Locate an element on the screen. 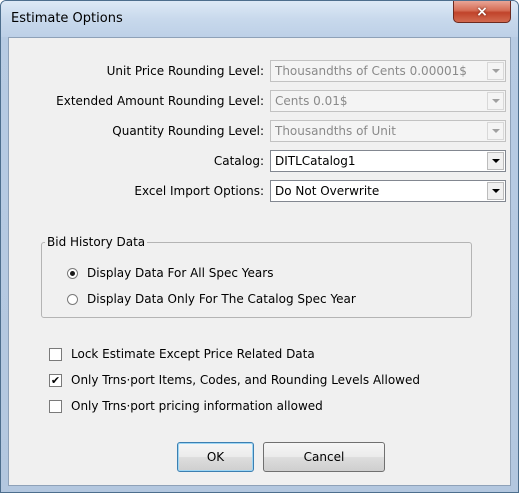  unit-price-rounding-value: Thousandths of Cents 0.00001$ is located at coordinates (371, 71).